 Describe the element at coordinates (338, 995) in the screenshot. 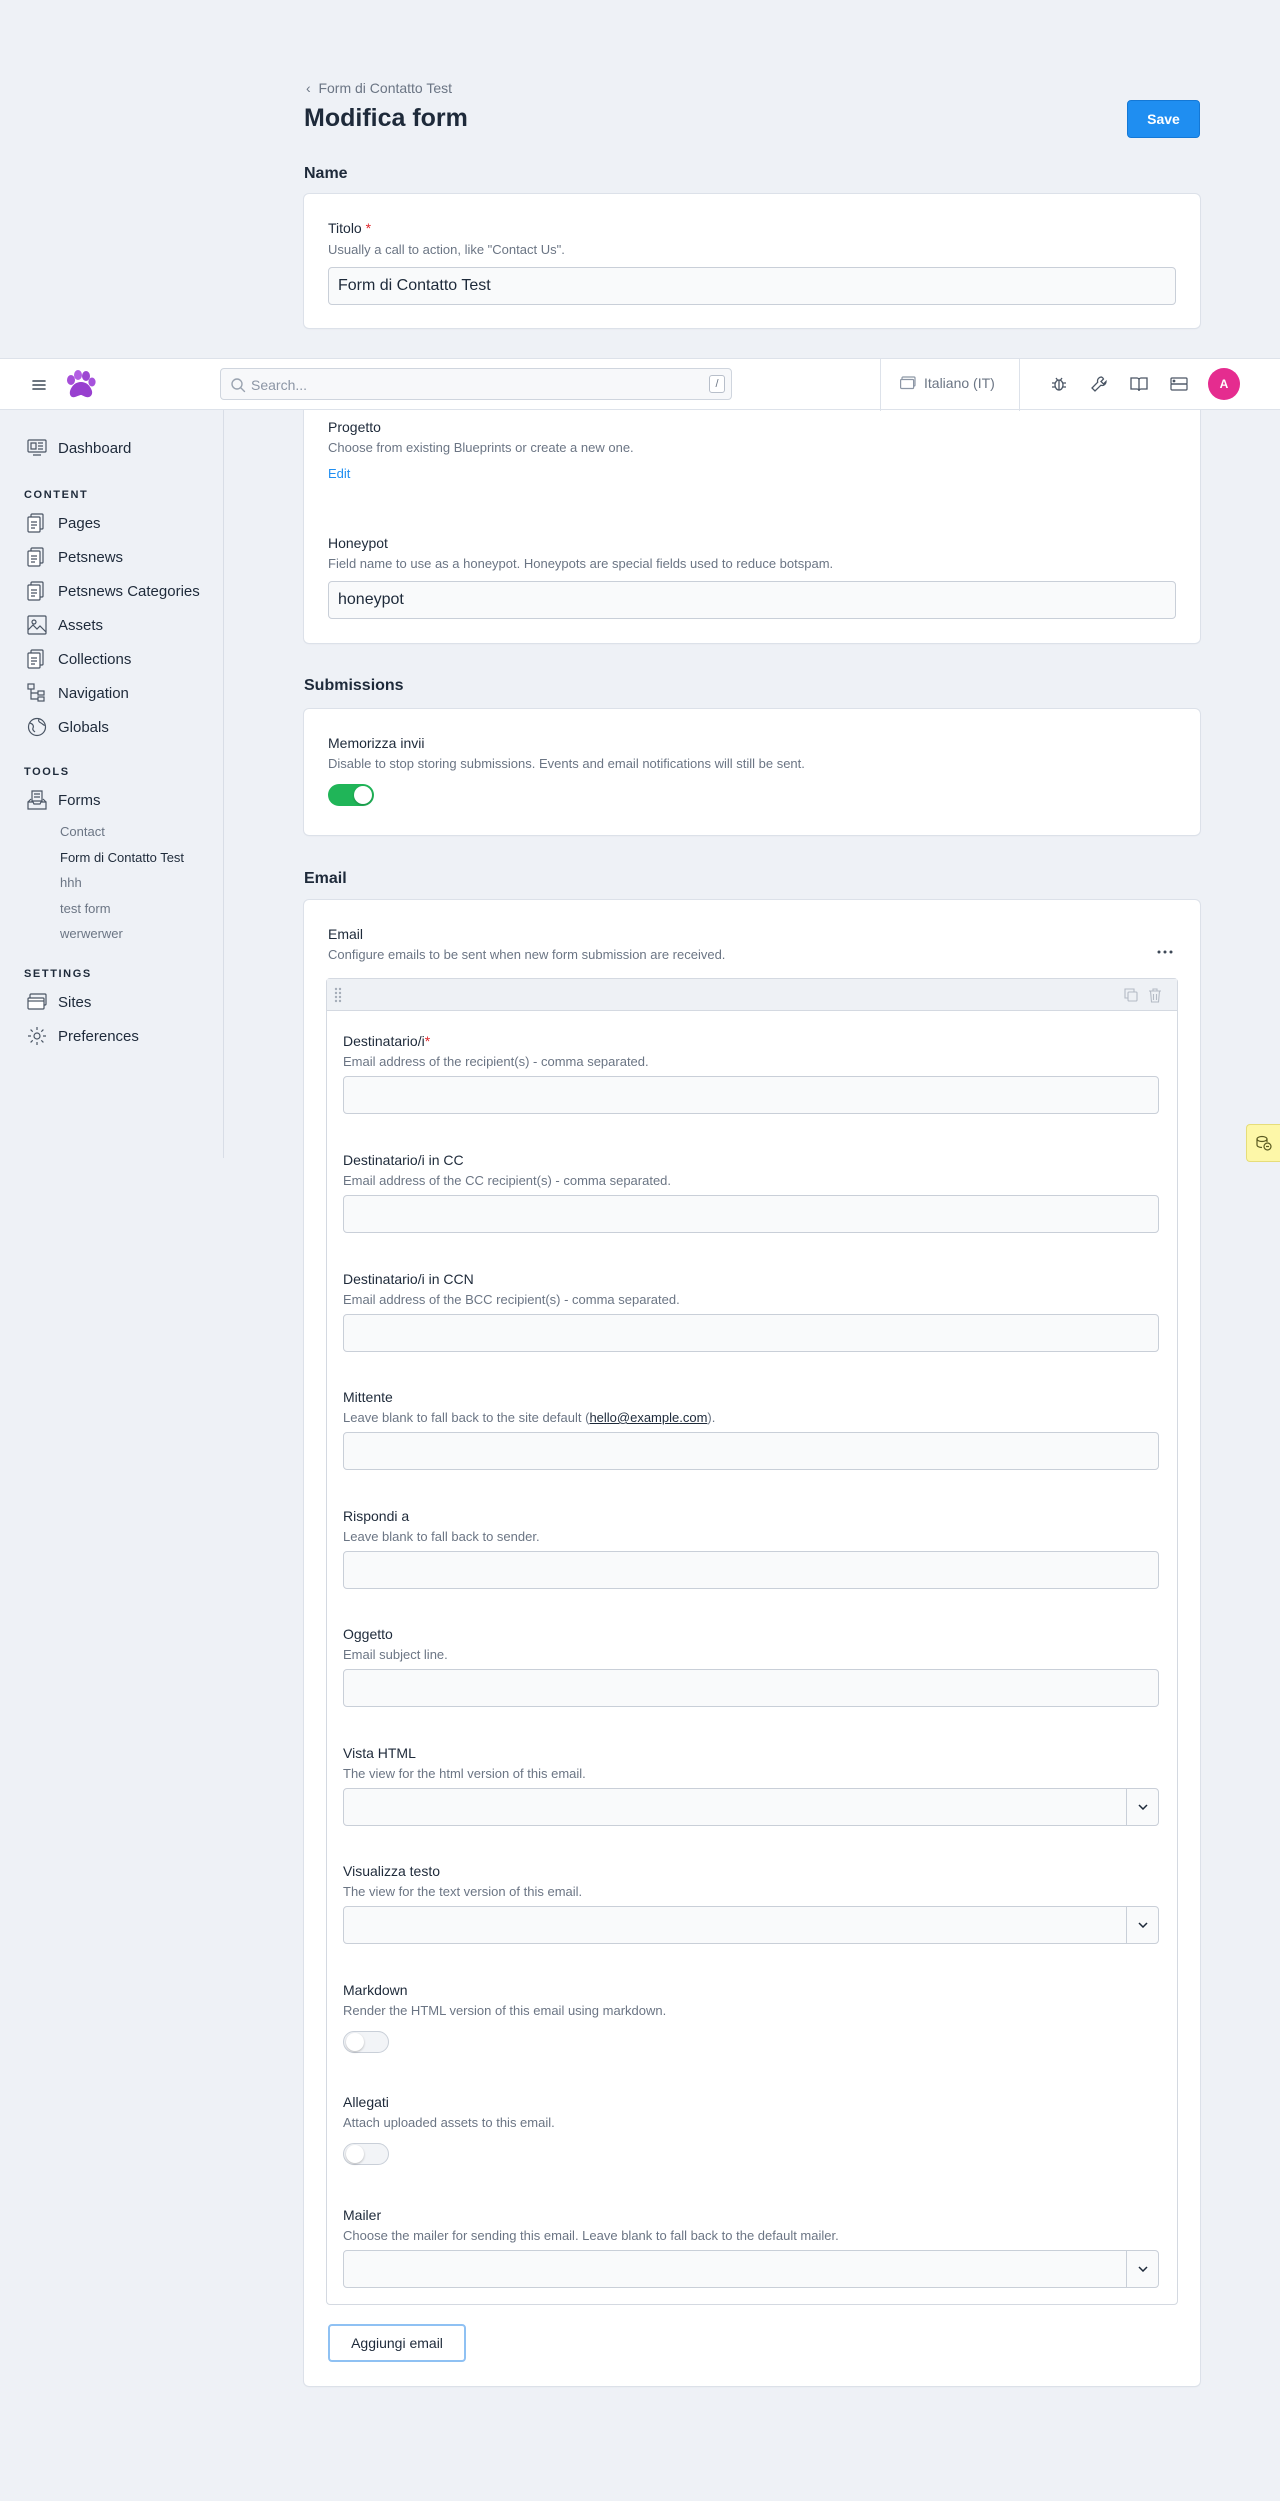

I see `drag-handle-icon` at that location.